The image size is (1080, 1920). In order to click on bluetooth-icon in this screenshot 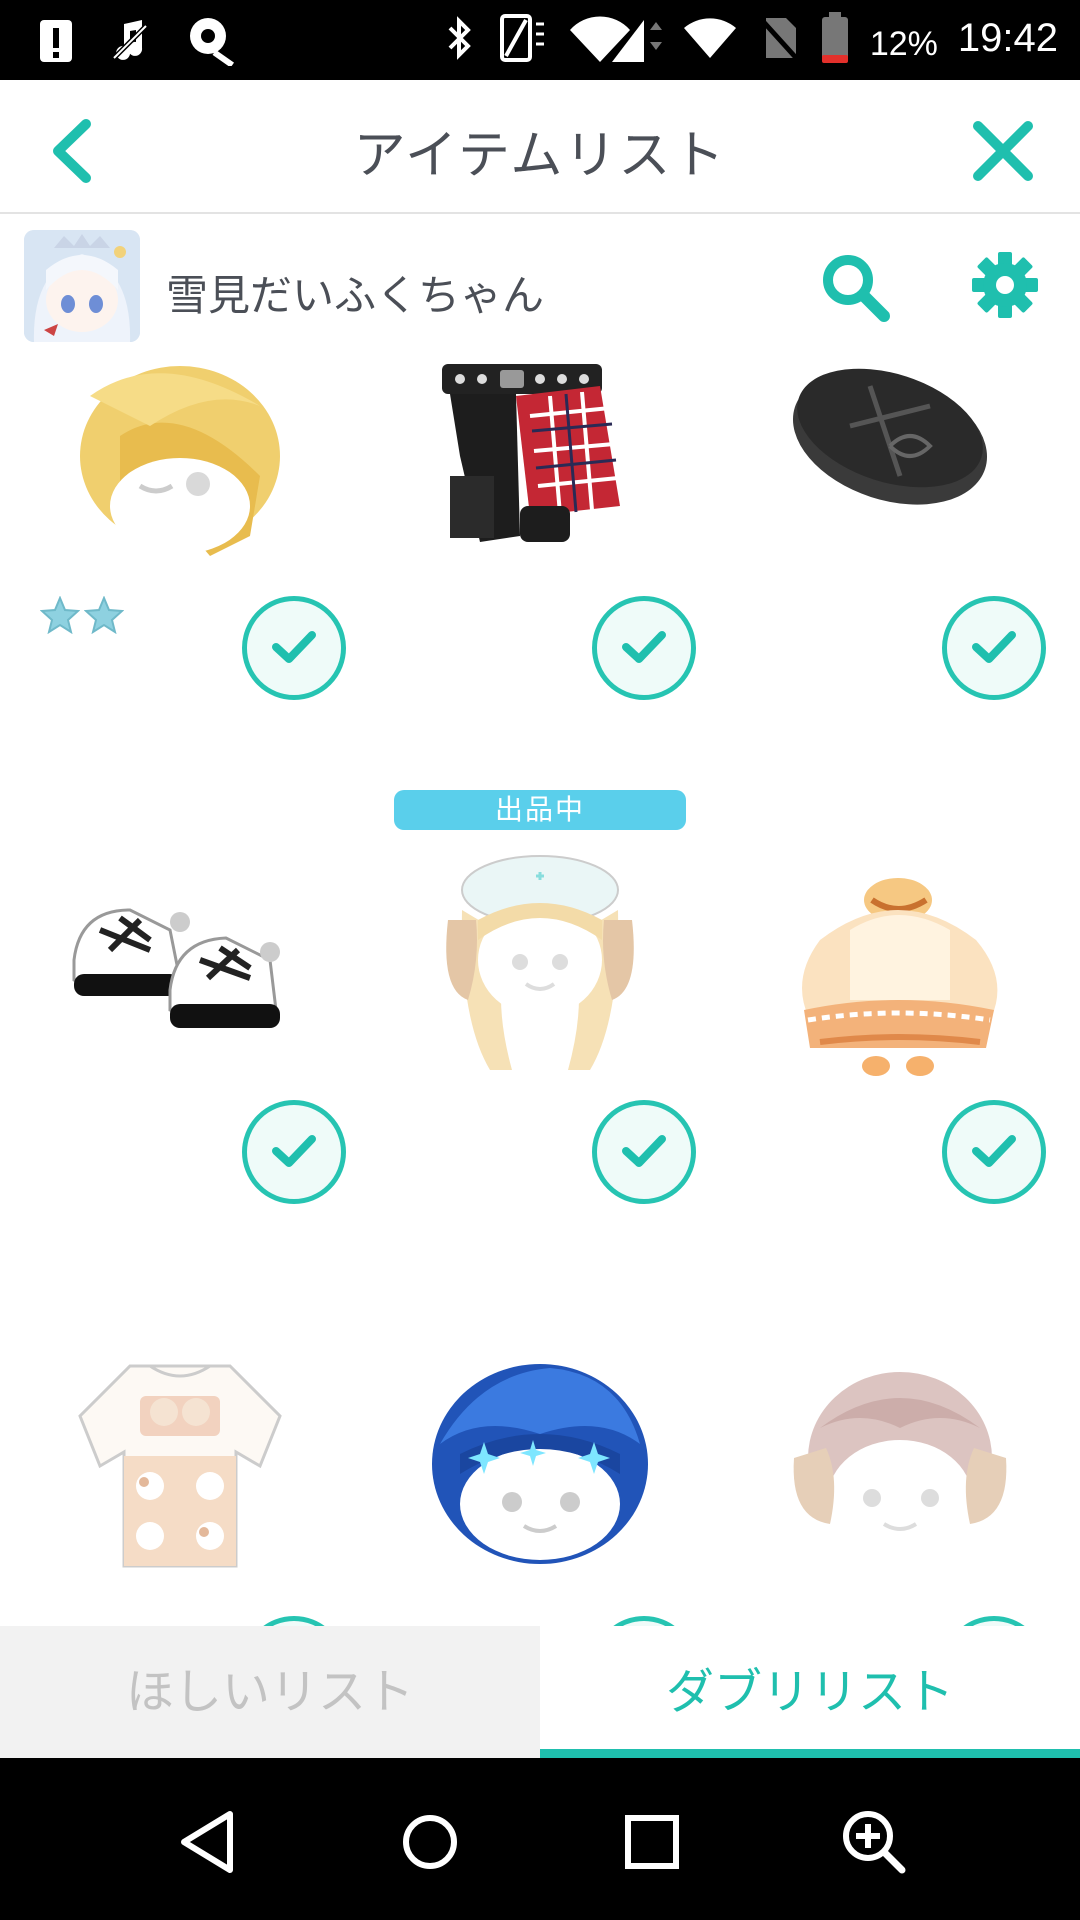, I will do `click(459, 38)`.